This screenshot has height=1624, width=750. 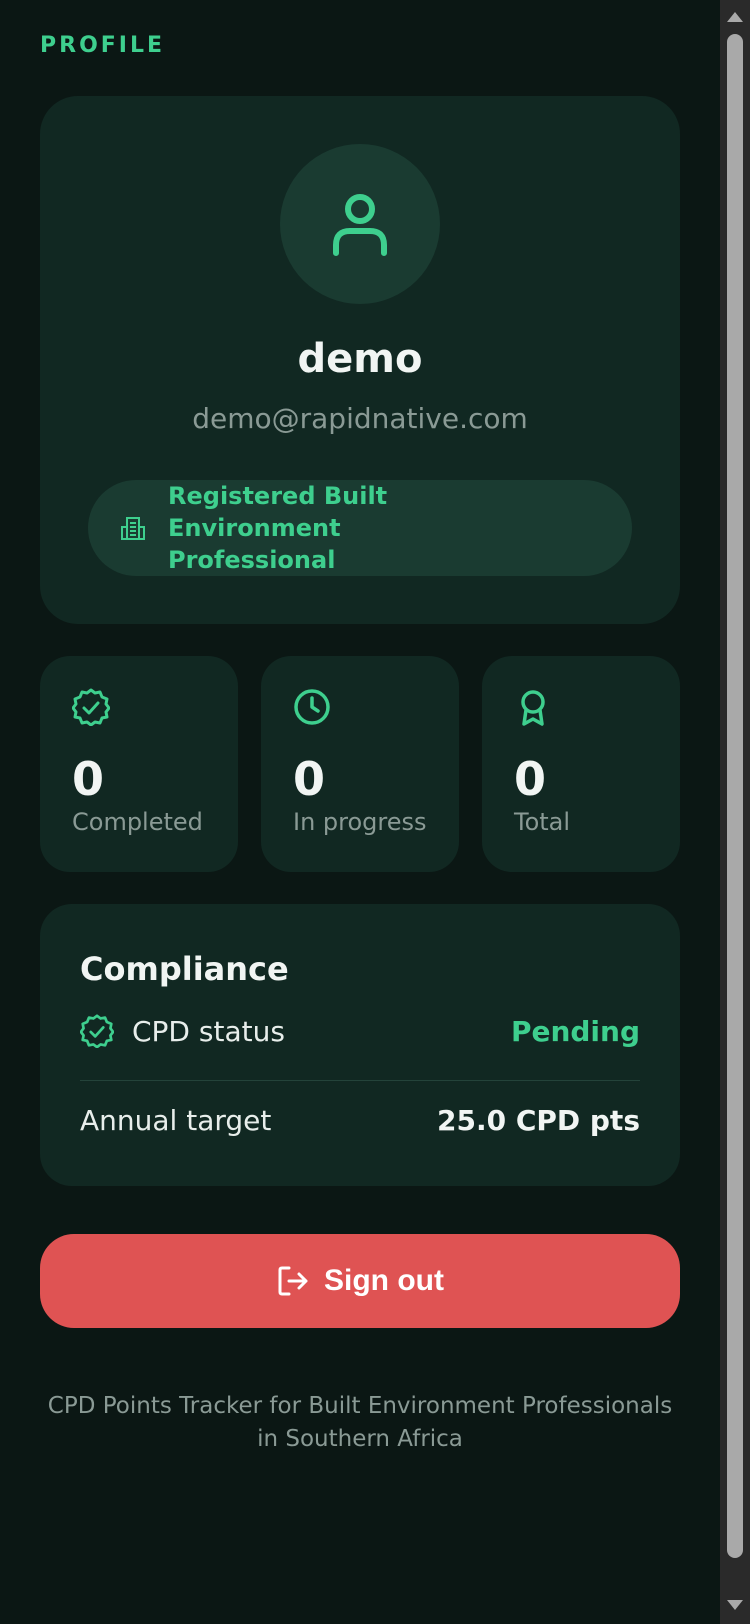 What do you see at coordinates (542, 822) in the screenshot?
I see `stat-label: Total` at bounding box center [542, 822].